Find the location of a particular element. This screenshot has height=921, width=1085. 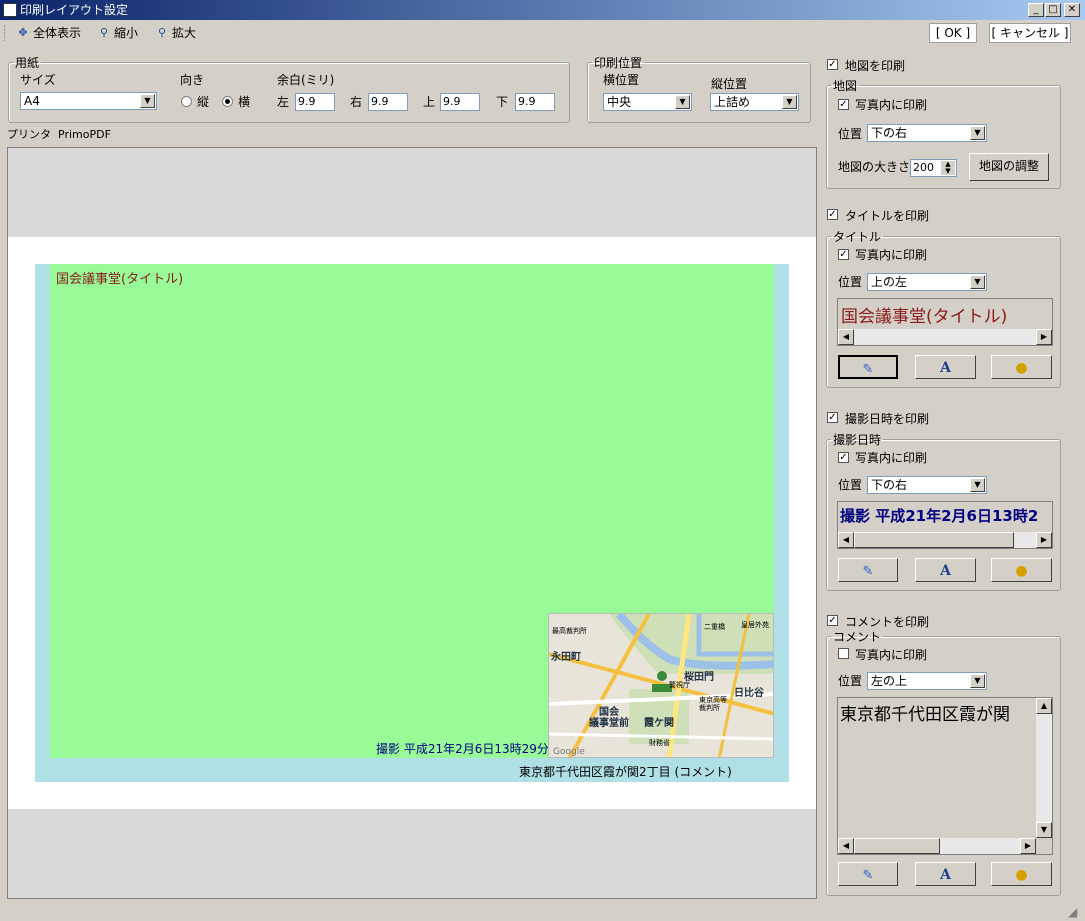

datetime-preview-box: 撮影 平成21年2月6日13時2 ◀ ▶ is located at coordinates (945, 525).